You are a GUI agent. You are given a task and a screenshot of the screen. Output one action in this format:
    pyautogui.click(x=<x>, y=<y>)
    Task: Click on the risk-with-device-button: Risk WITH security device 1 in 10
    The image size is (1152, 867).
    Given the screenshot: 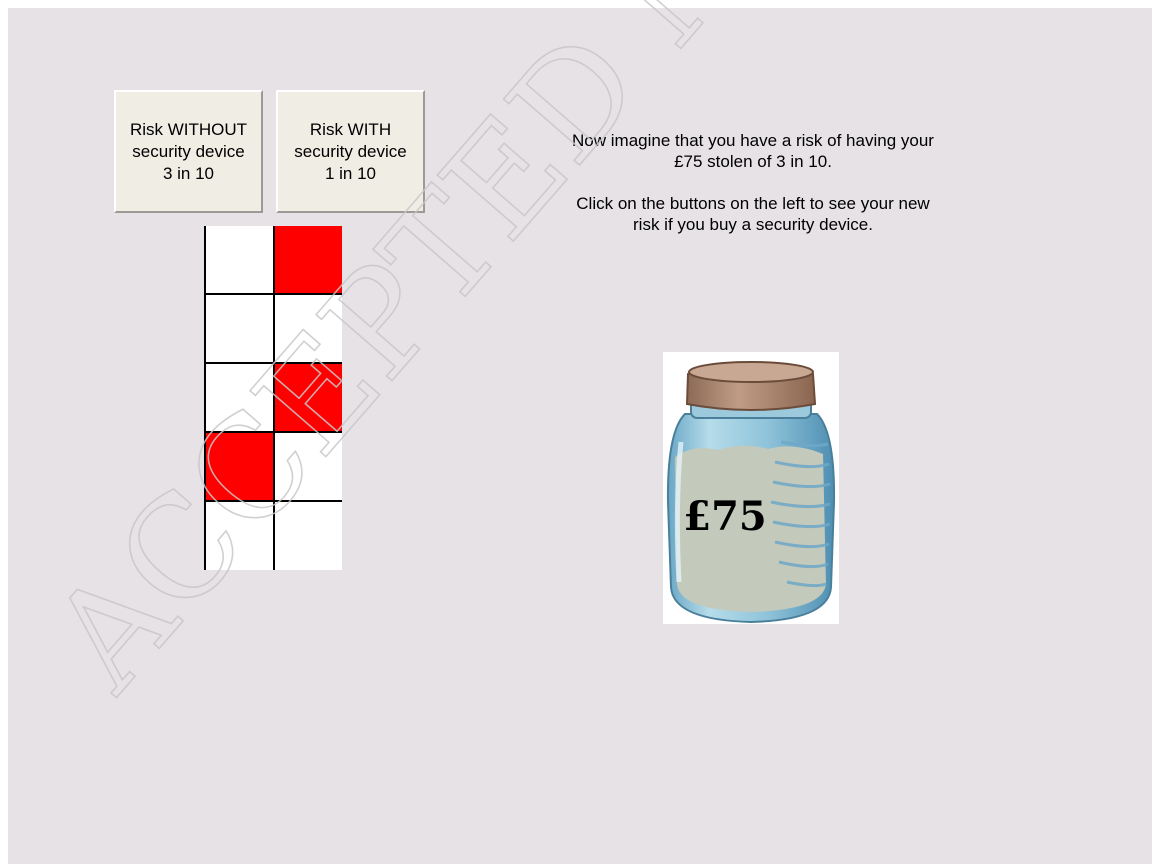 What is the action you would take?
    pyautogui.click(x=350, y=151)
    